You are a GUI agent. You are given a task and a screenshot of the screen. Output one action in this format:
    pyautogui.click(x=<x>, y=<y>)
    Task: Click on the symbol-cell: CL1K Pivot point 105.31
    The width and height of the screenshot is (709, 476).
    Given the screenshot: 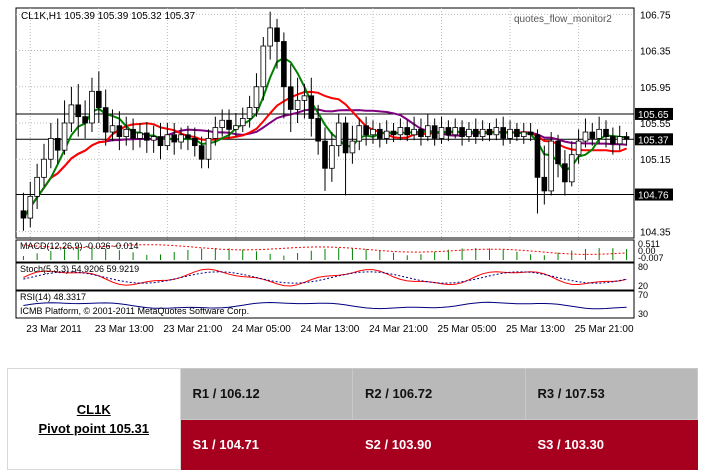 What is the action you would take?
    pyautogui.click(x=94, y=419)
    